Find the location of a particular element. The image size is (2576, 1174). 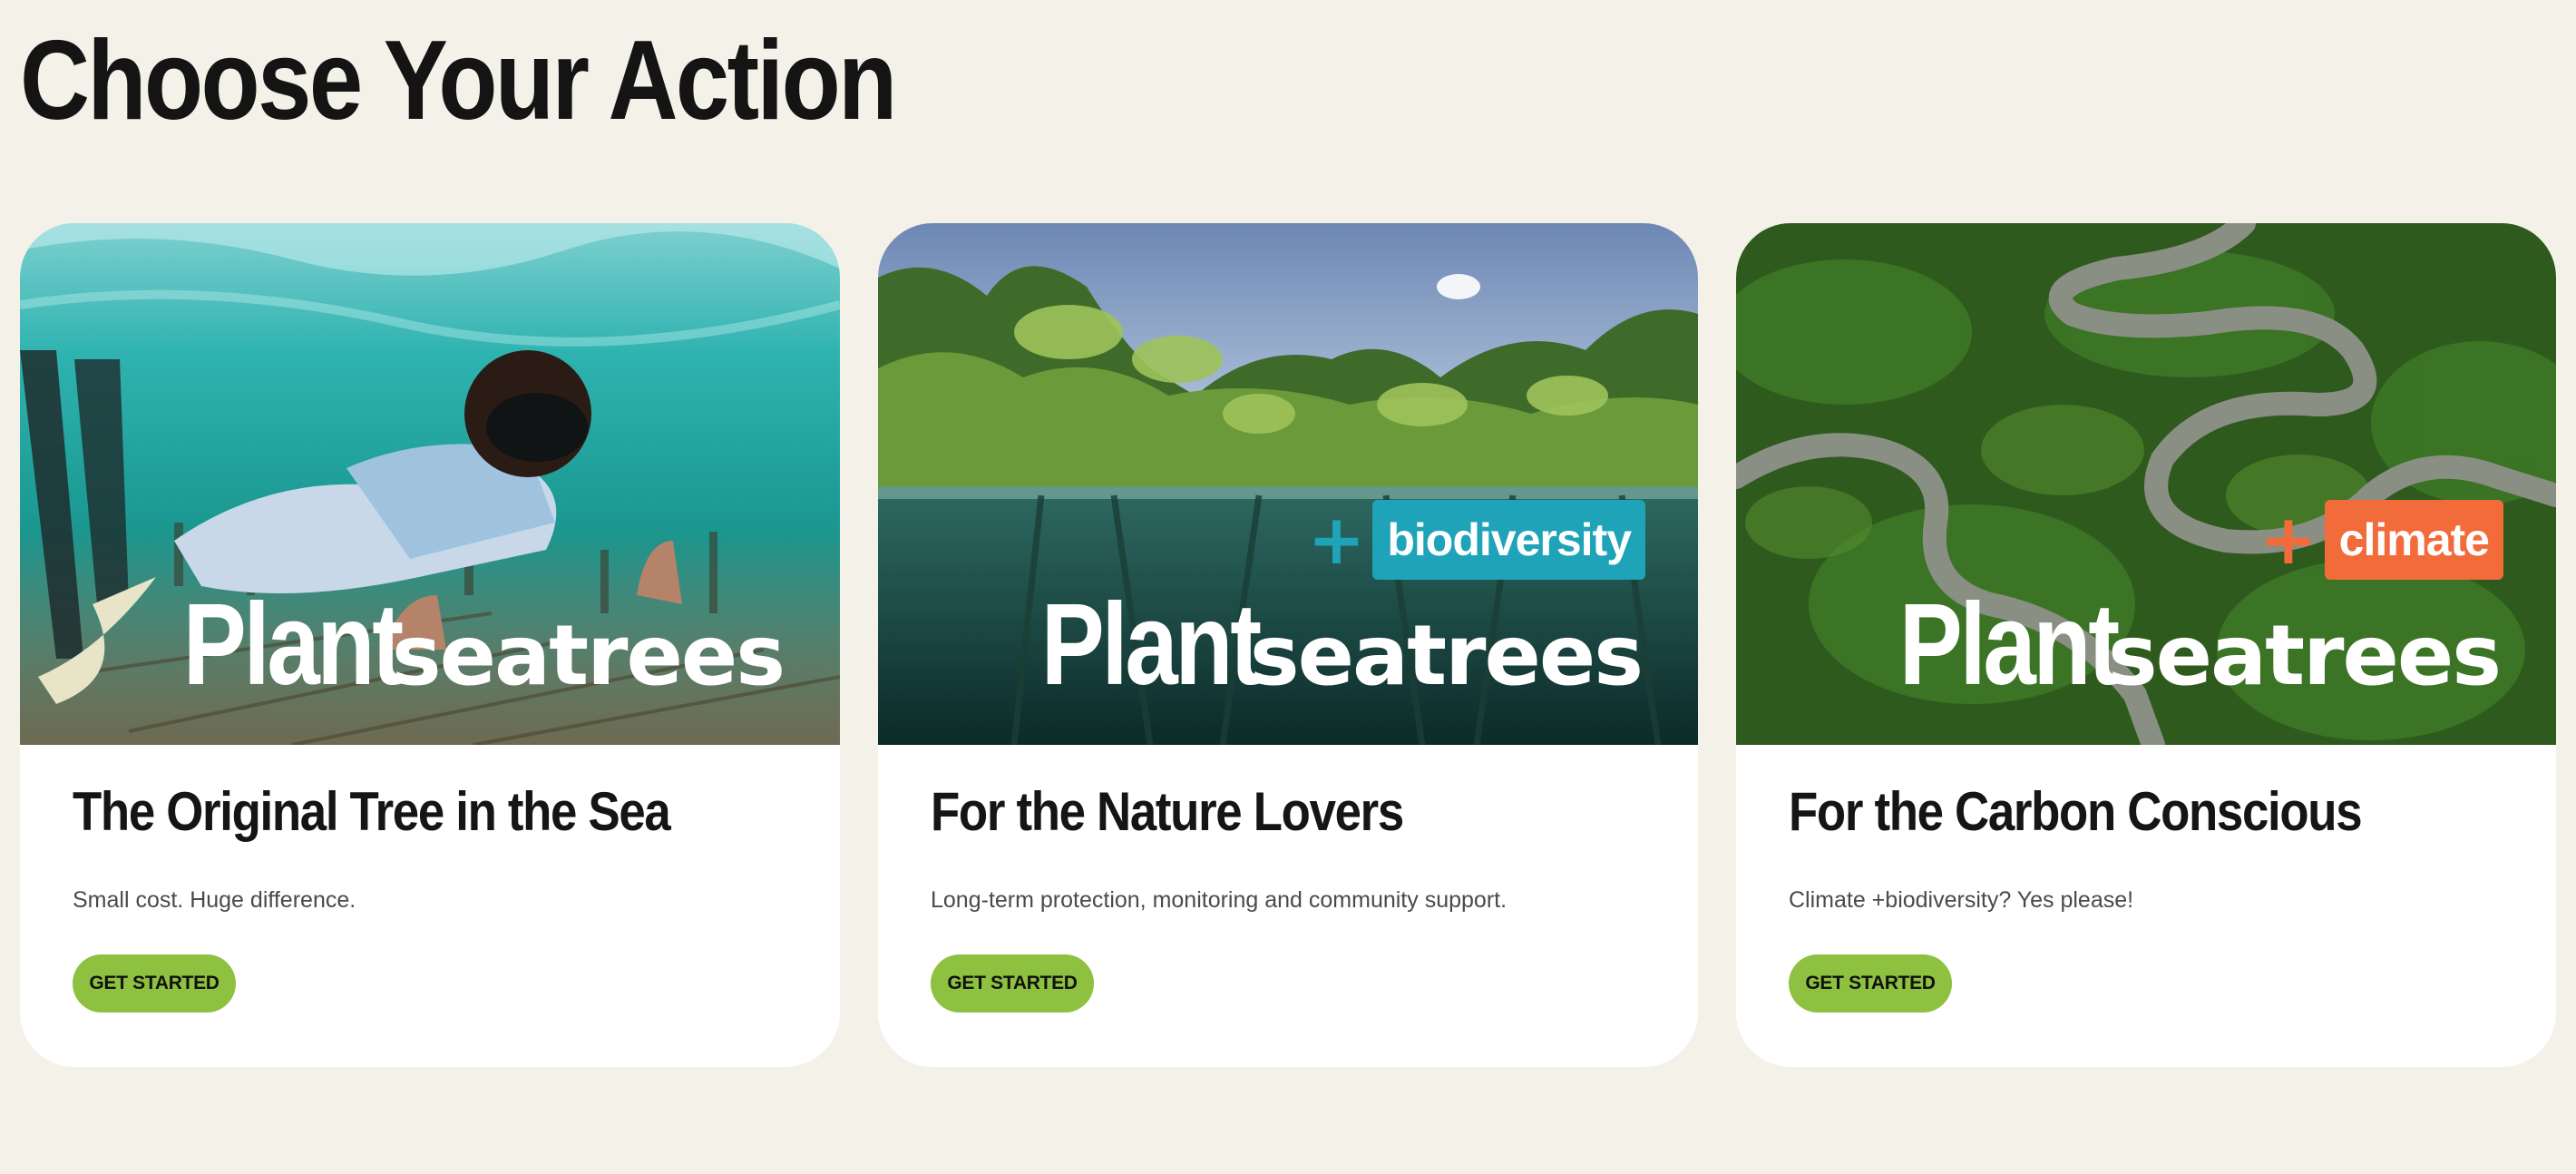

biodiversity-tag: + biodiversity is located at coordinates (1476, 540).